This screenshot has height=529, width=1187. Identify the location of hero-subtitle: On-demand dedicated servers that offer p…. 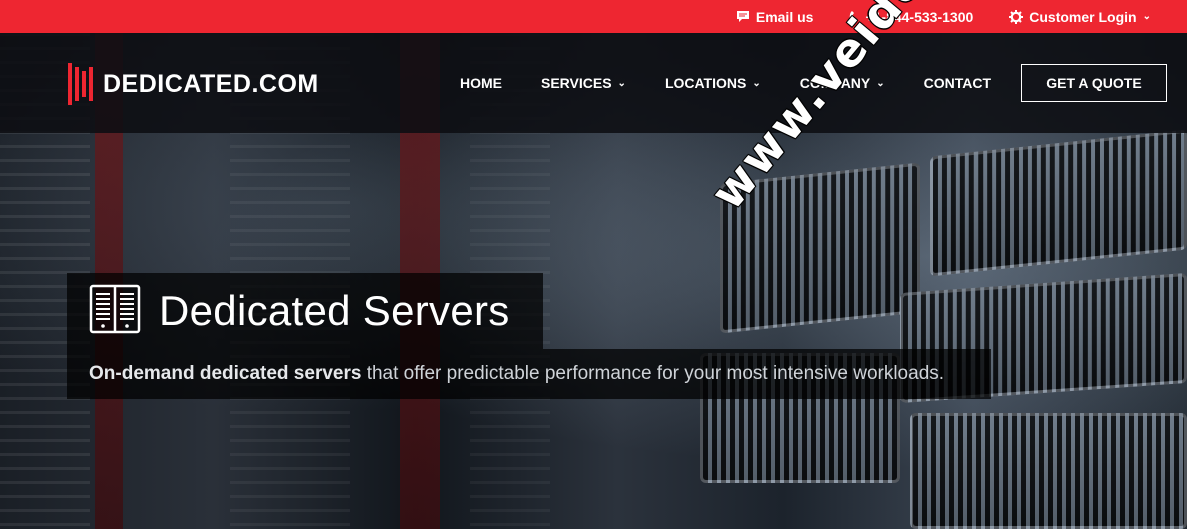
(516, 374).